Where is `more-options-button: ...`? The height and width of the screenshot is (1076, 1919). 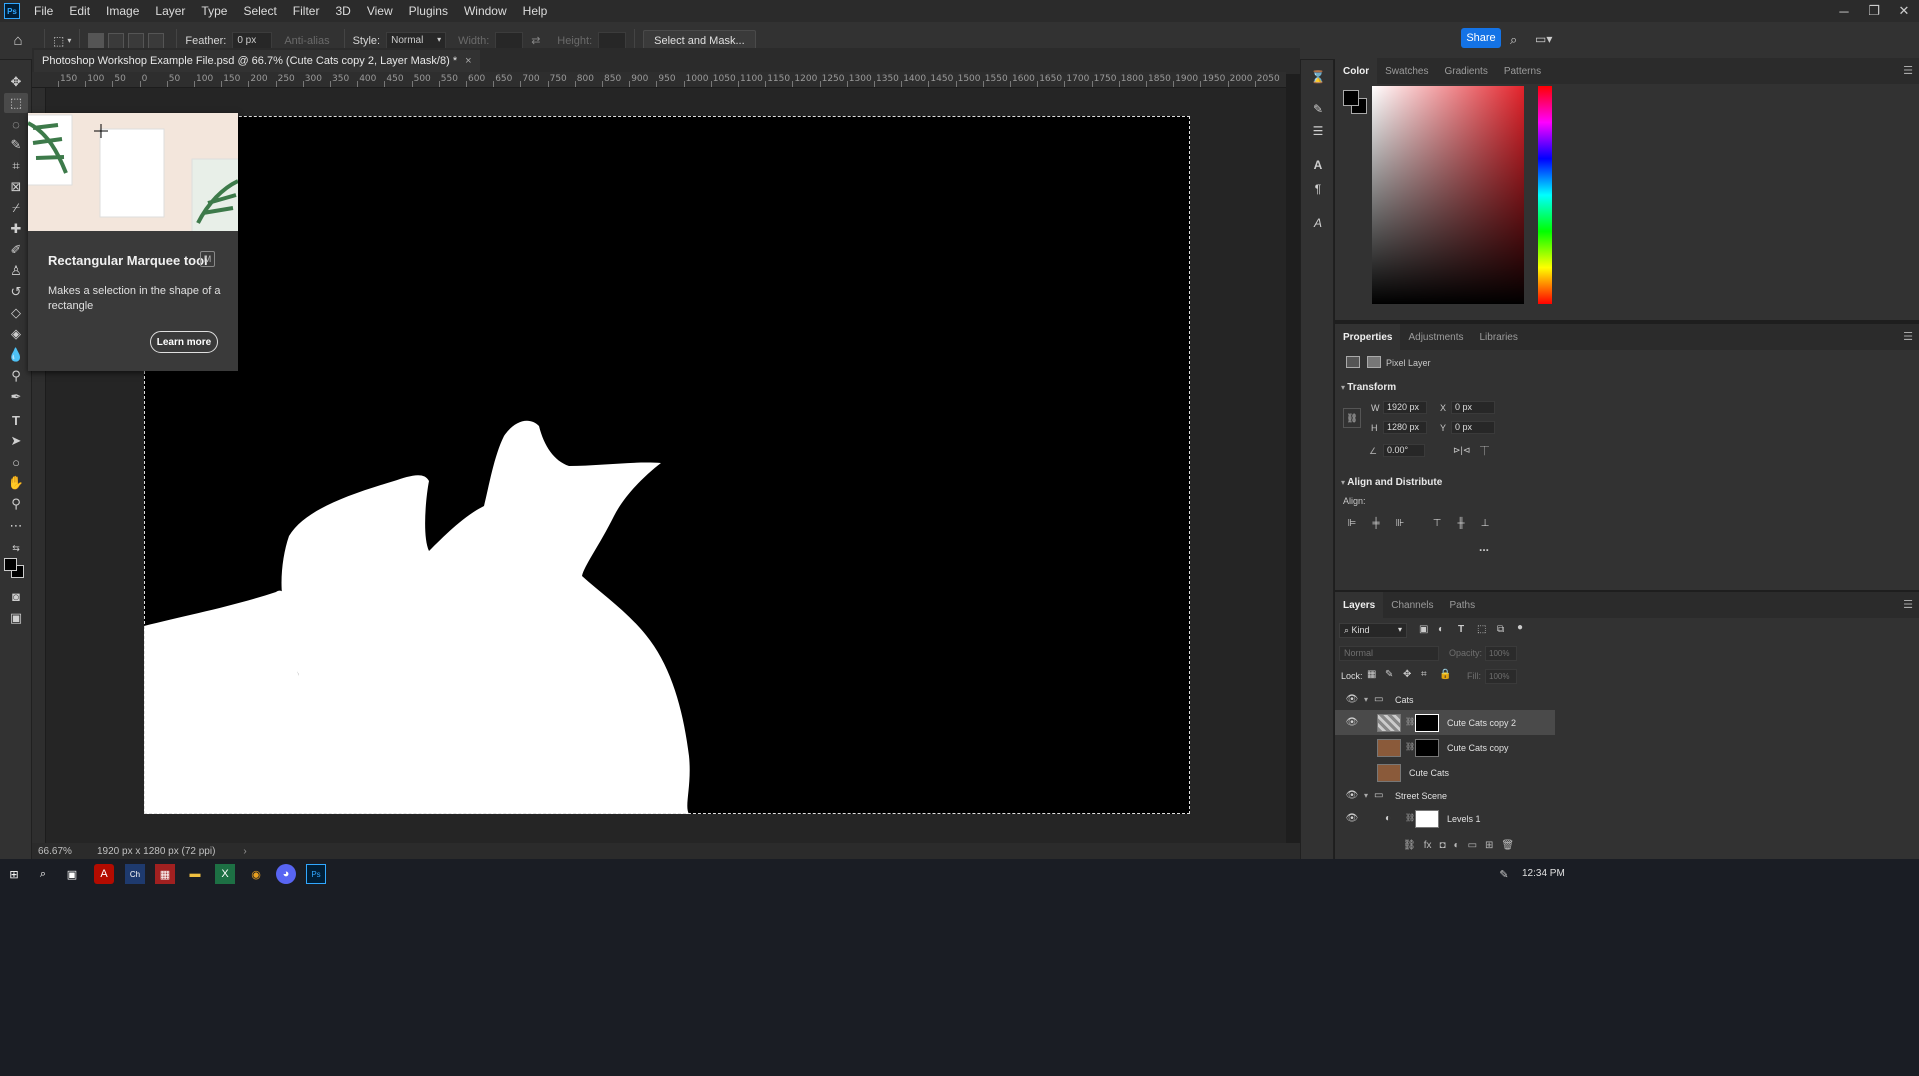
more-options-button: ... is located at coordinates (1484, 547).